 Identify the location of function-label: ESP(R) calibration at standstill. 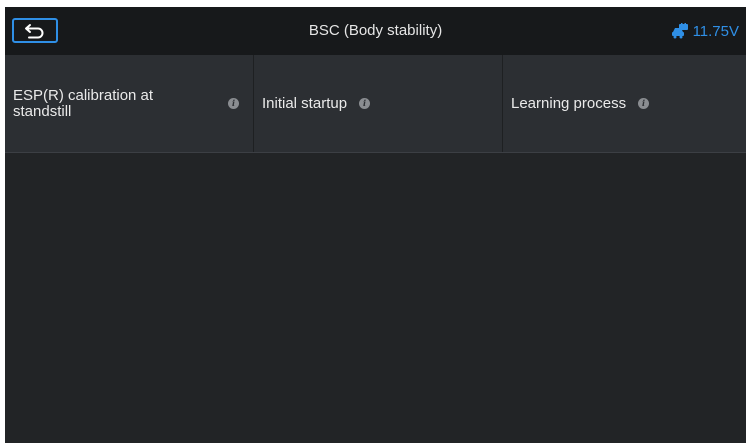
(83, 103).